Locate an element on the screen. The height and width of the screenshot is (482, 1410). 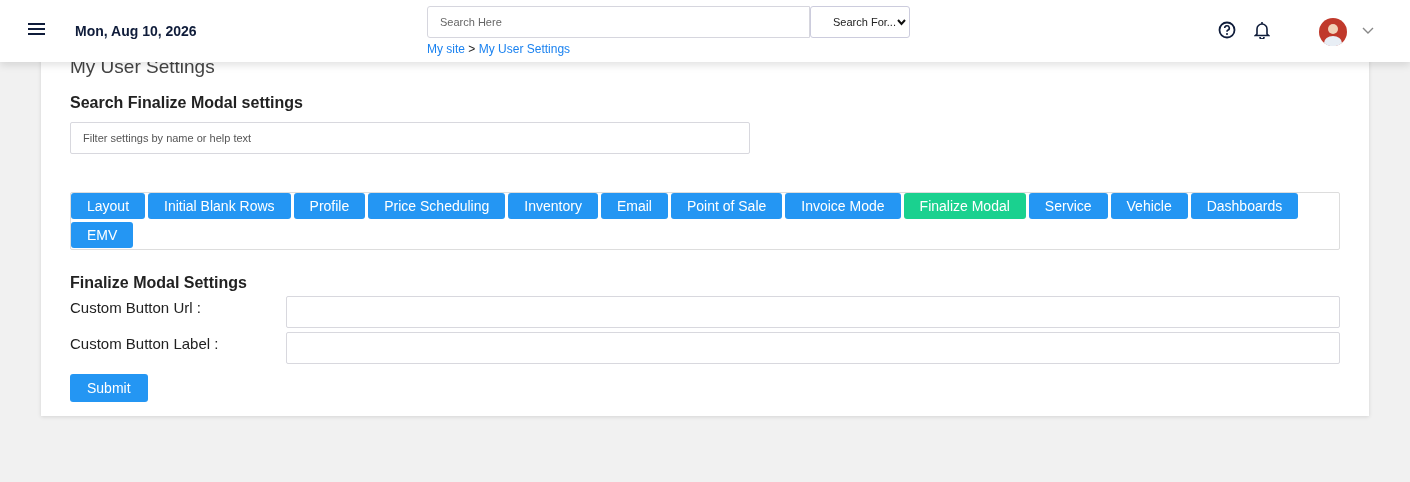
tab: Email is located at coordinates (634, 206).